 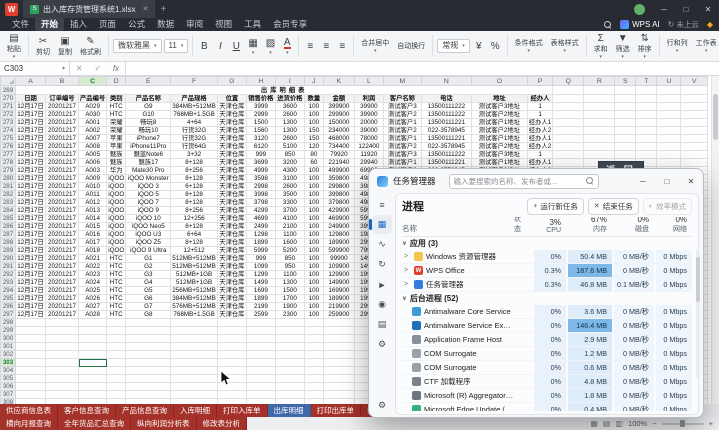 I want to click on cell-A282: 12月17日, so click(x=30, y=194).